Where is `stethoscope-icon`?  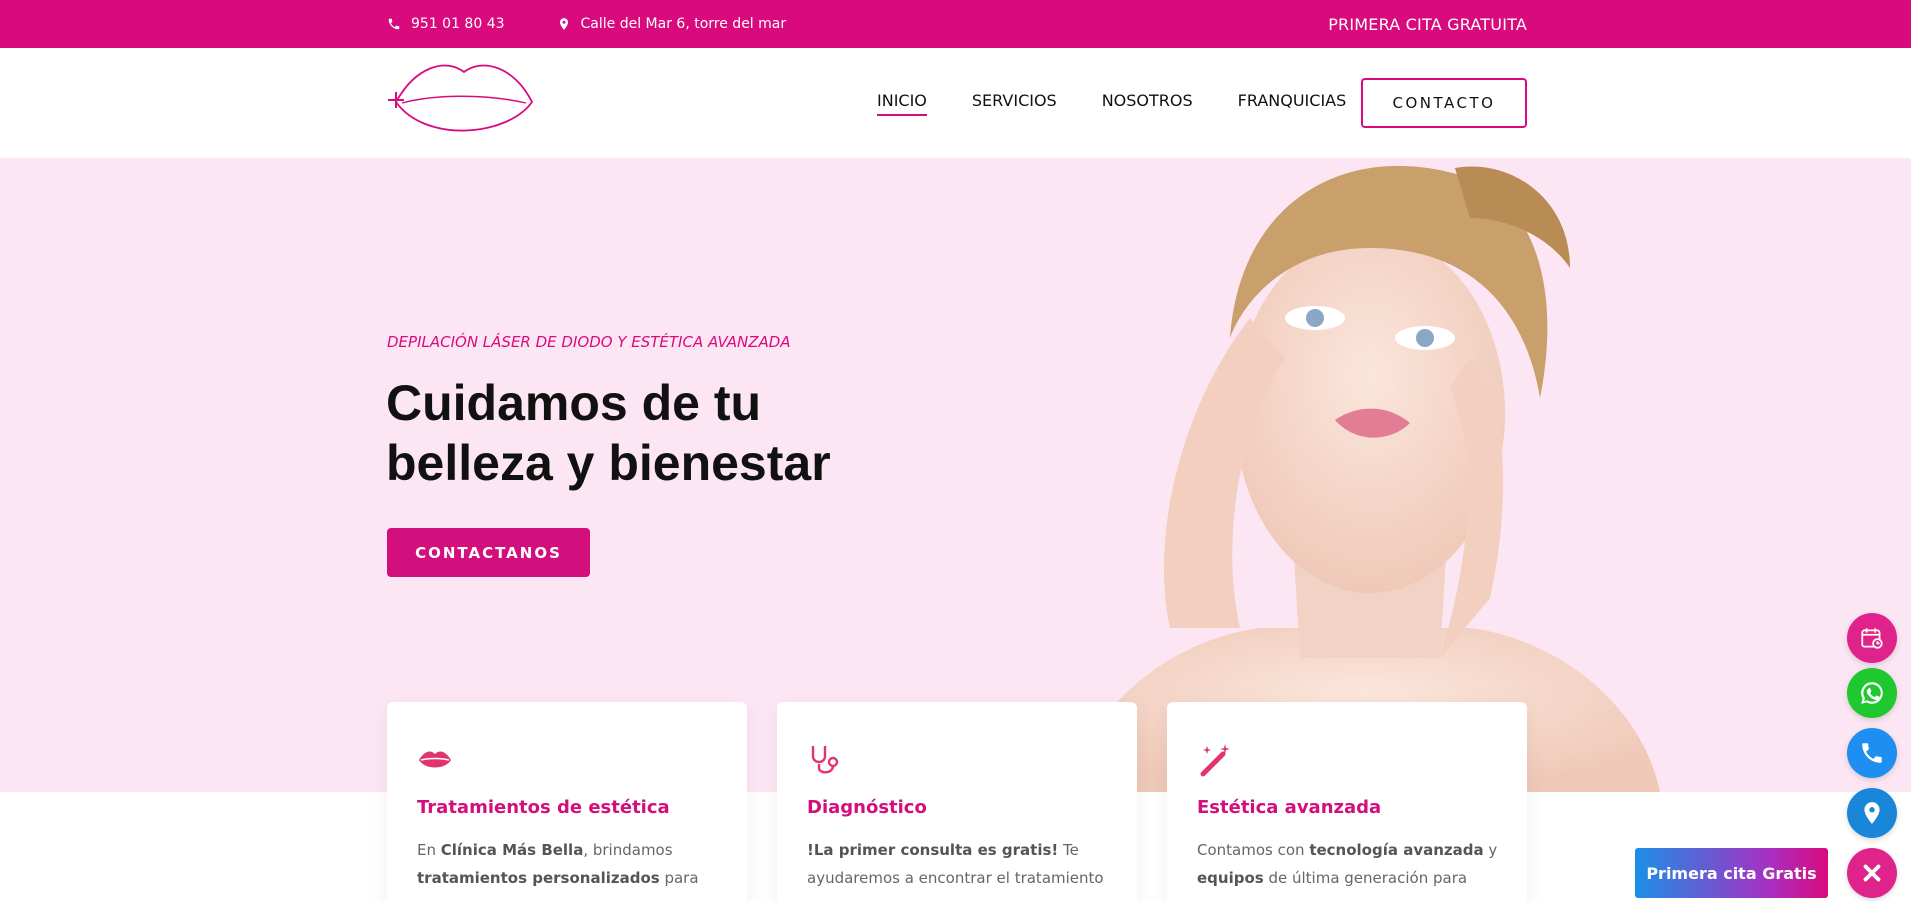 stethoscope-icon is located at coordinates (825, 760).